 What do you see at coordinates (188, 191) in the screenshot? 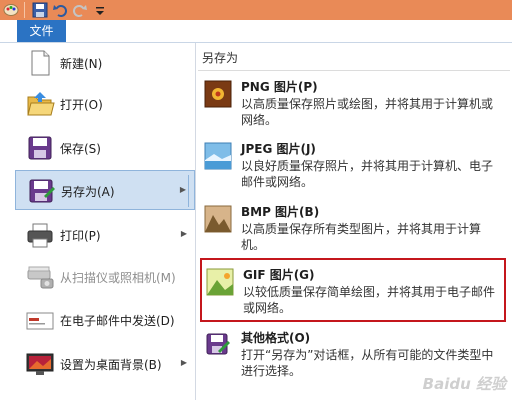
I see `submenu-split-divider` at bounding box center [188, 191].